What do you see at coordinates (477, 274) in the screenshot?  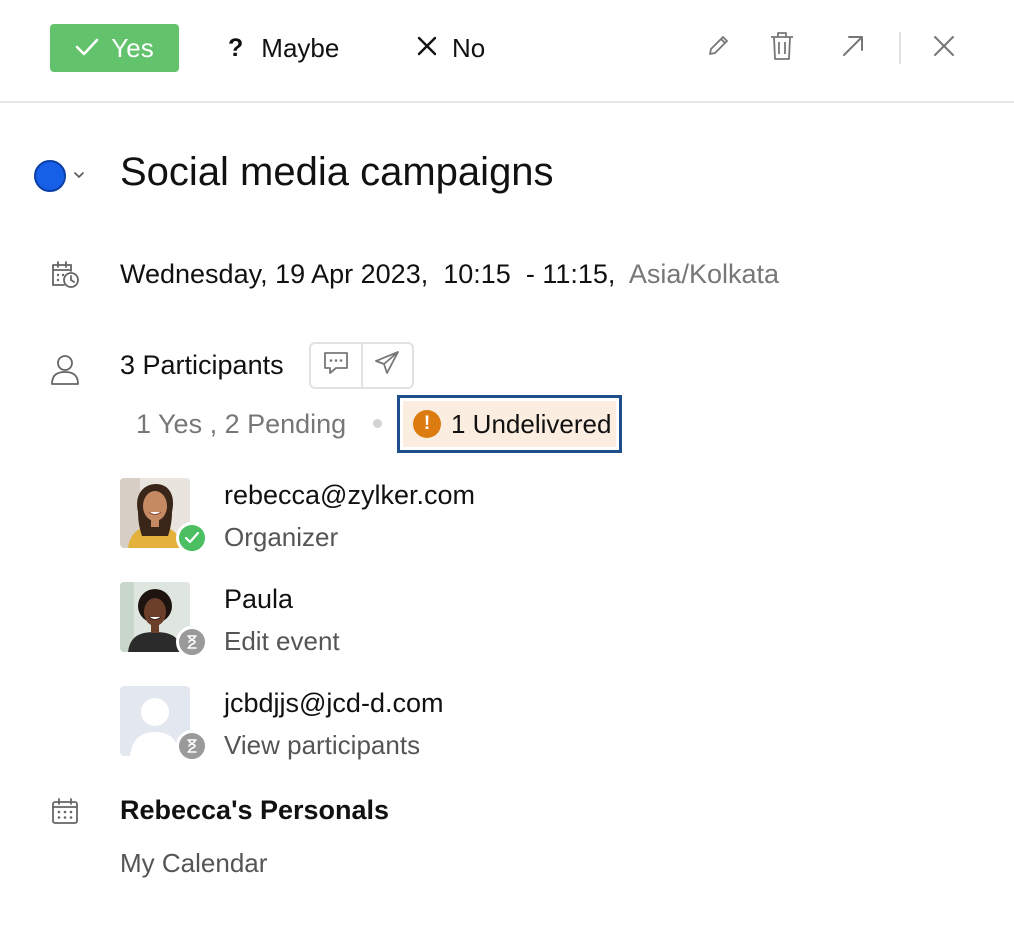 I see `event-start-time: 10:15` at bounding box center [477, 274].